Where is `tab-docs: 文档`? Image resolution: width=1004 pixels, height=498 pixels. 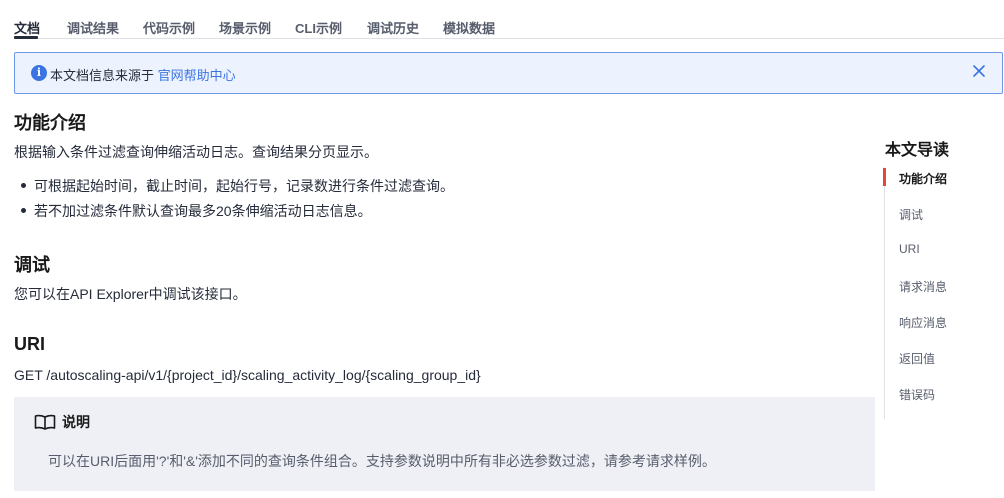 tab-docs: 文档 is located at coordinates (27, 27).